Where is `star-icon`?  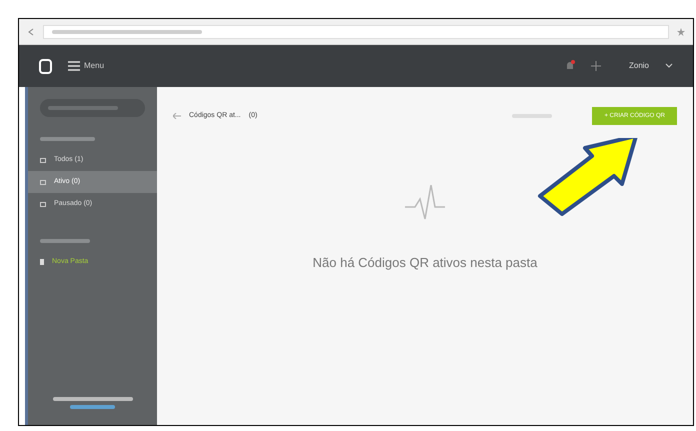 star-icon is located at coordinates (681, 32).